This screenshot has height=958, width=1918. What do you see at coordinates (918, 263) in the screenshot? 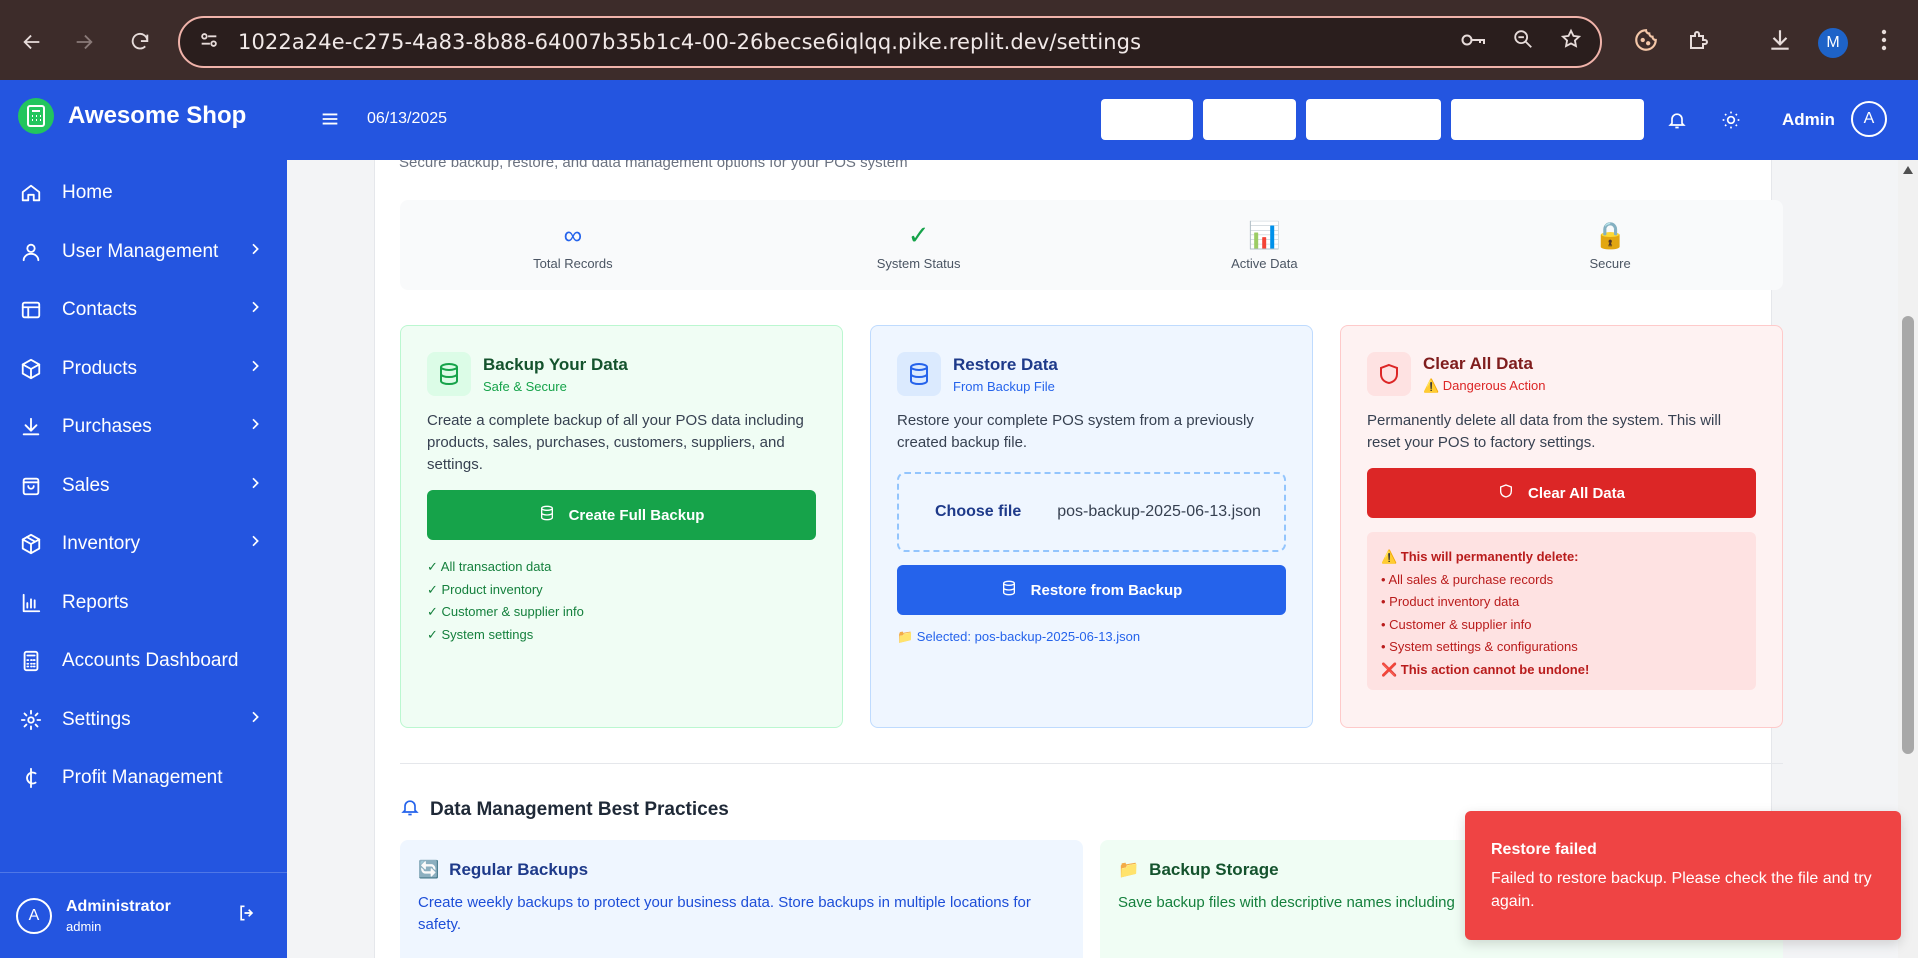
I see `stat-label: System Status` at bounding box center [918, 263].